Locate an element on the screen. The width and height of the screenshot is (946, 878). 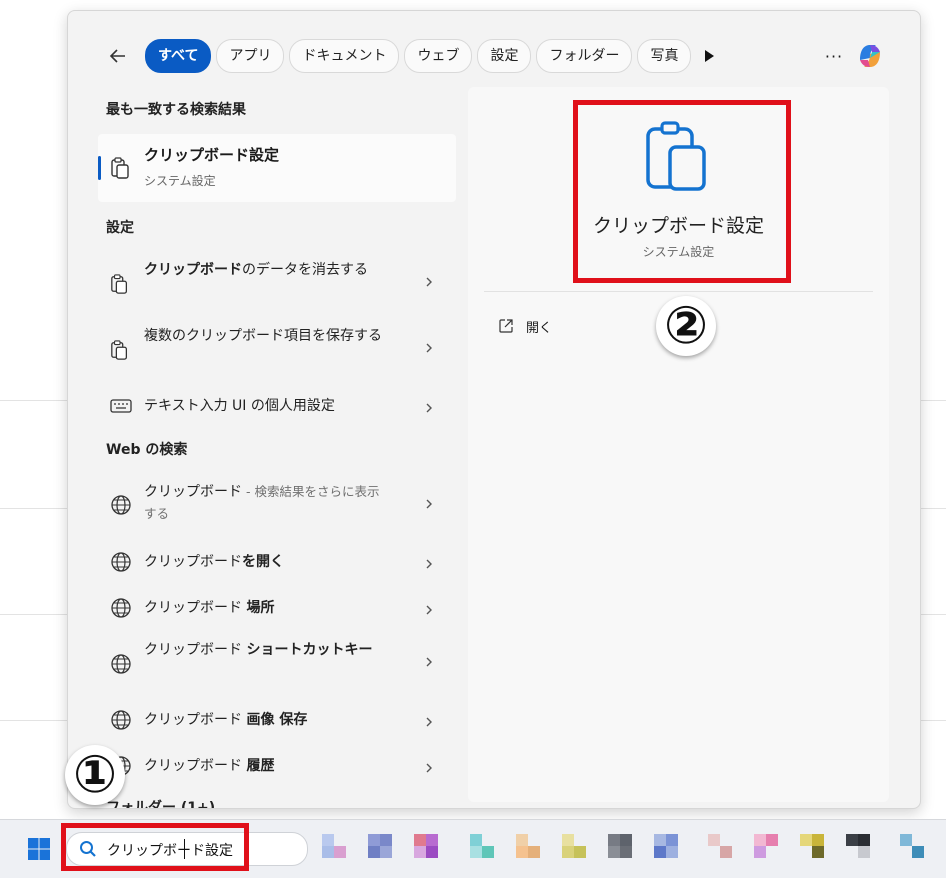
web-search-item: クリップボード 画像 保存 is located at coordinates (273, 720).